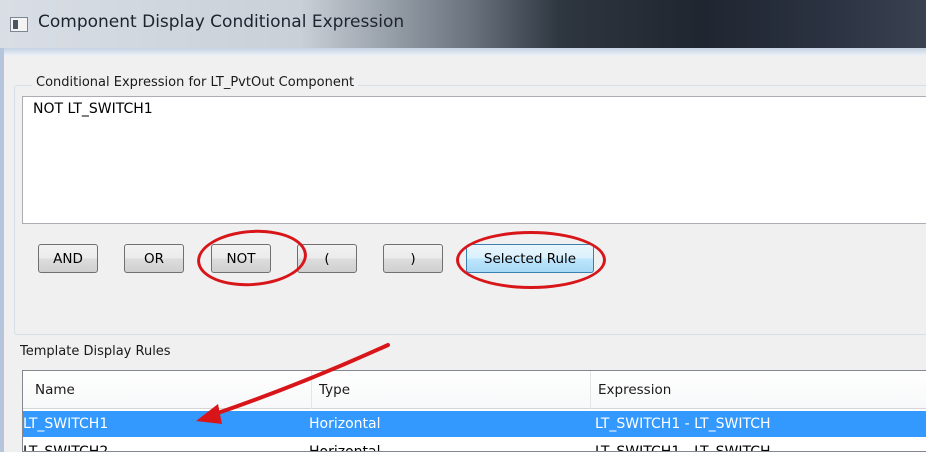 Image resolution: width=926 pixels, height=452 pixels. What do you see at coordinates (209, 414) in the screenshot?
I see `arrow-head` at bounding box center [209, 414].